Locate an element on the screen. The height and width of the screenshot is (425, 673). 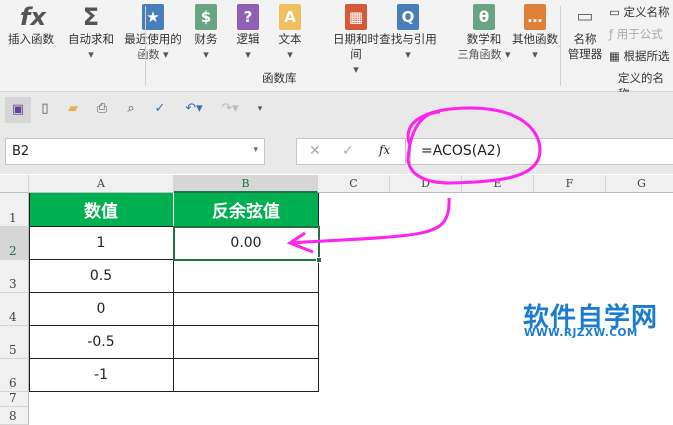
annotation-overlay is located at coordinates (414, 180).